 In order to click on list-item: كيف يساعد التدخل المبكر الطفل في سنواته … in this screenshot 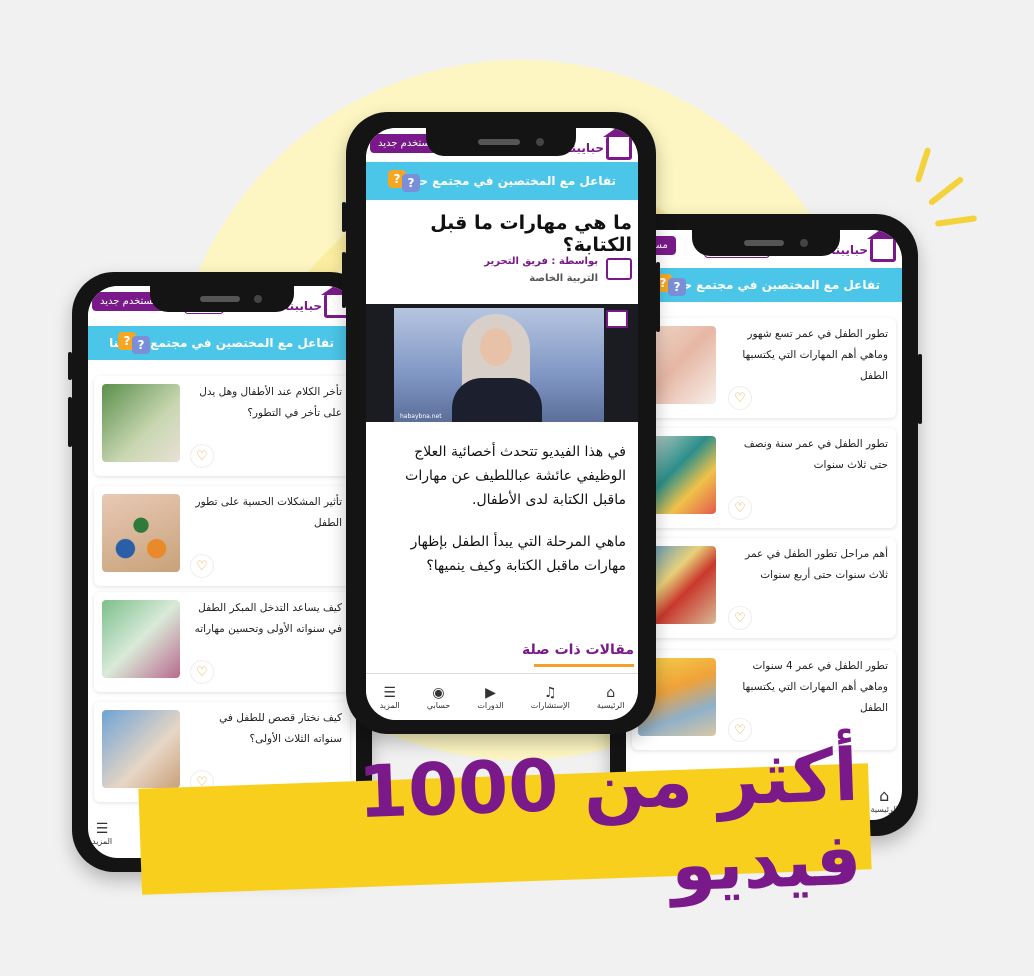, I will do `click(222, 642)`.